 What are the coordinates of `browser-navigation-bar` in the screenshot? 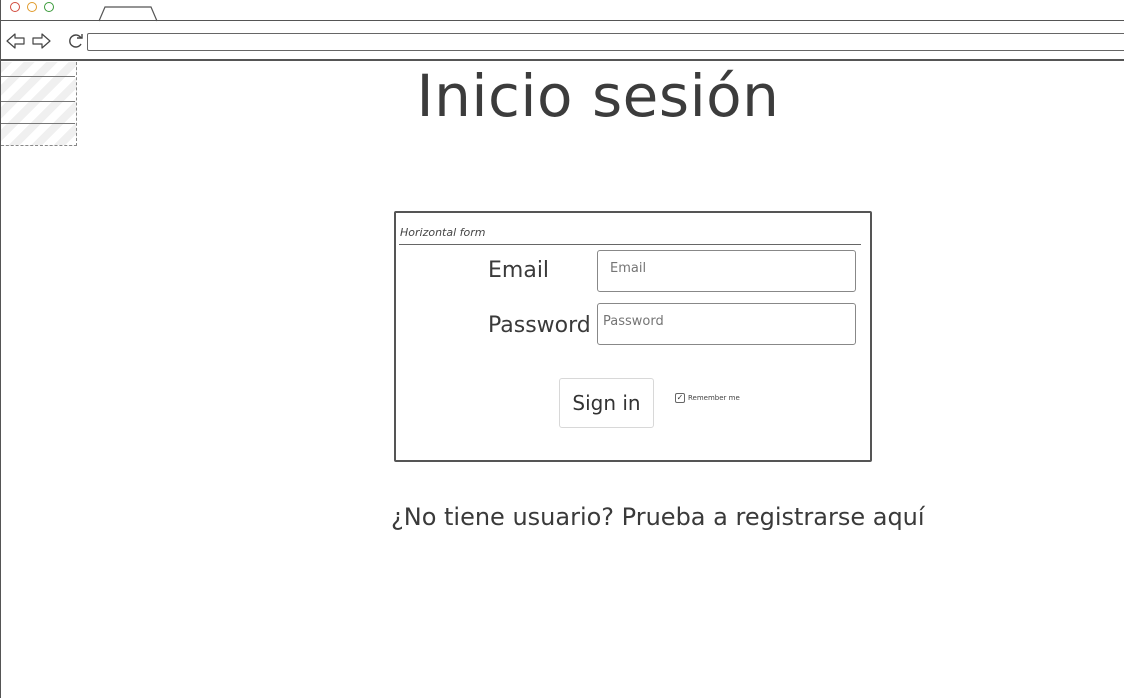 It's located at (562, 41).